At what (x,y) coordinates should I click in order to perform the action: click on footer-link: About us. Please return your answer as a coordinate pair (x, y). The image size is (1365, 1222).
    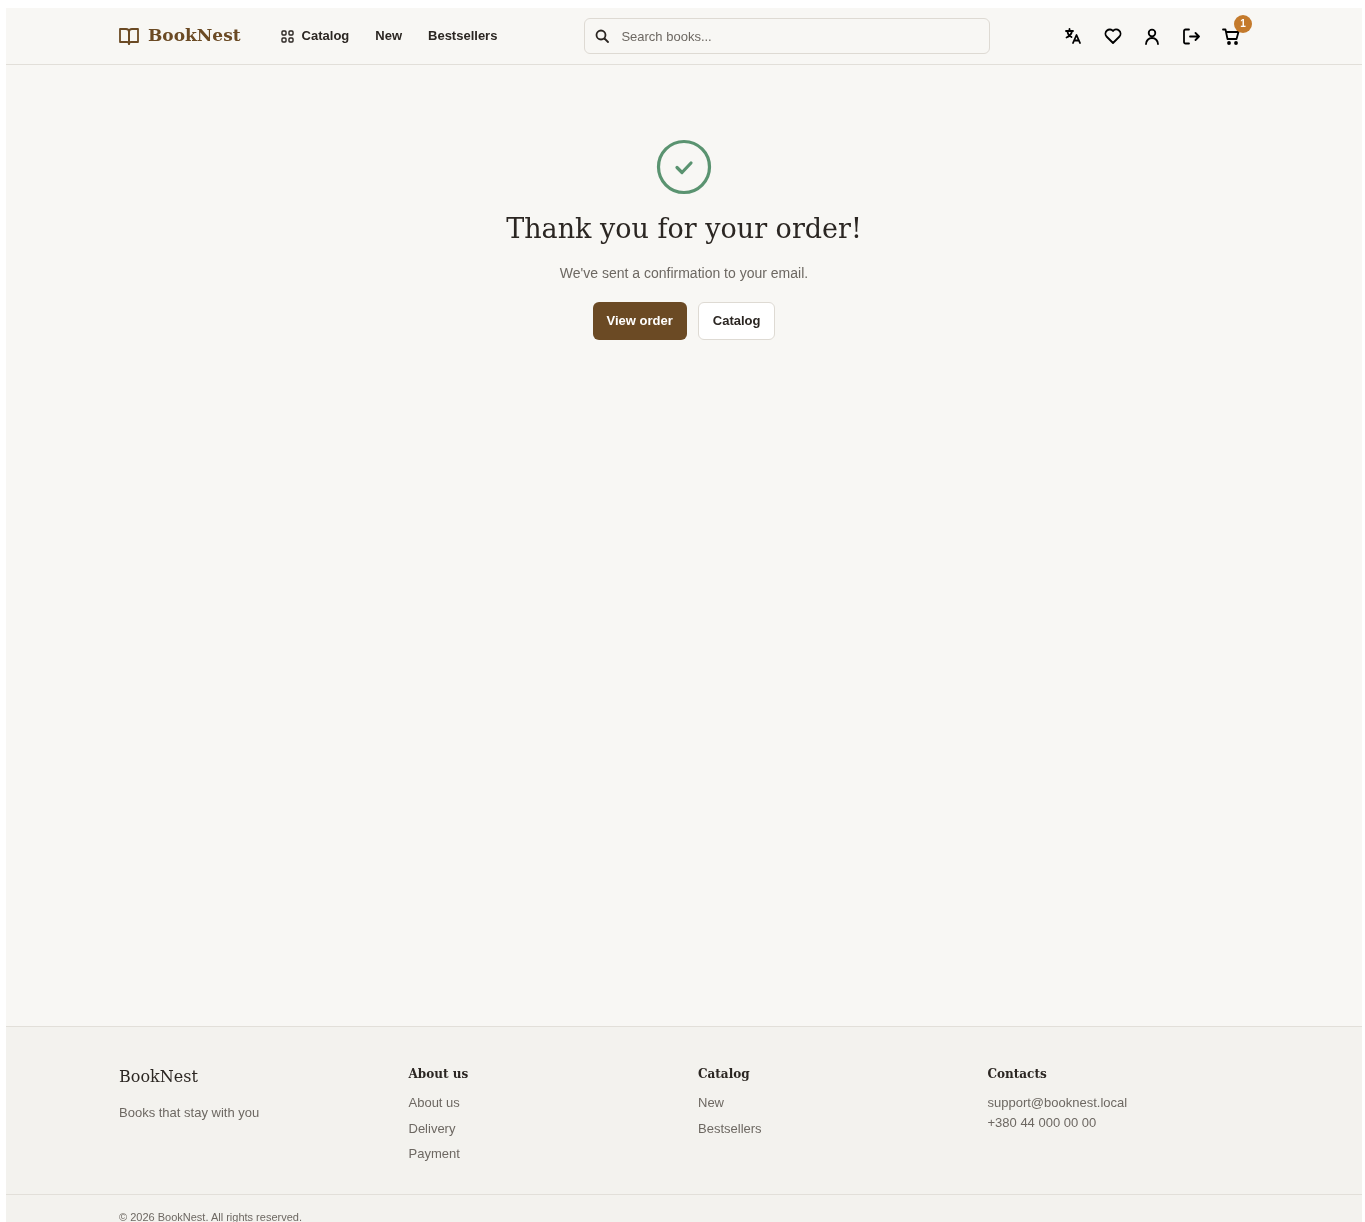
    Looking at the image, I should click on (553, 1103).